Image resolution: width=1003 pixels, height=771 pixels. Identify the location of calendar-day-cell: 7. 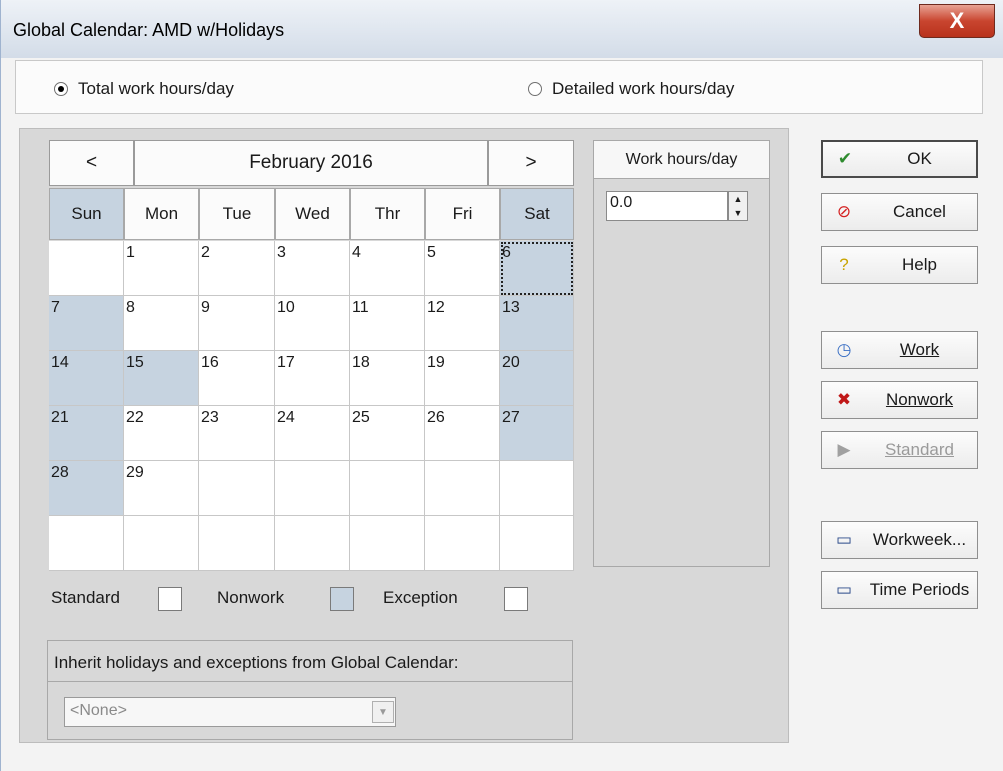
(86, 323).